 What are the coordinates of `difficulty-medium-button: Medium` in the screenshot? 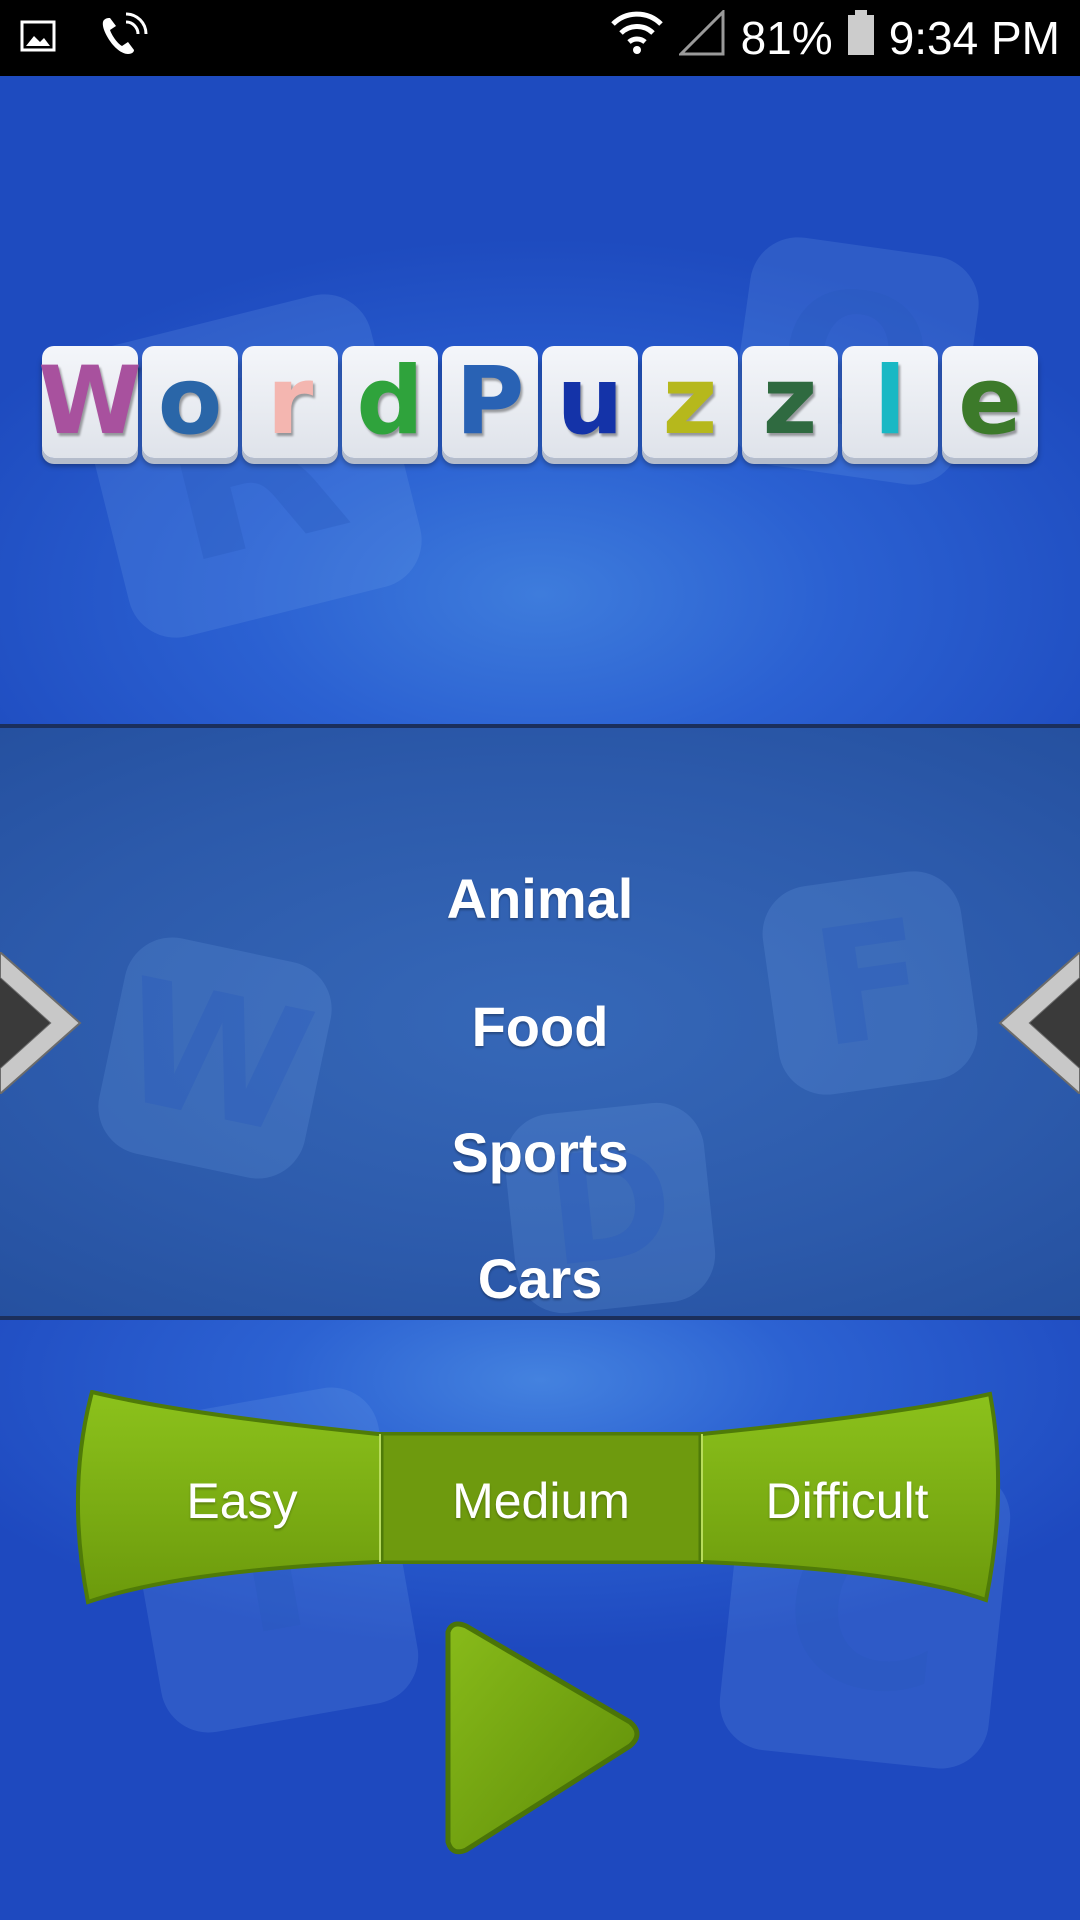 It's located at (541, 1501).